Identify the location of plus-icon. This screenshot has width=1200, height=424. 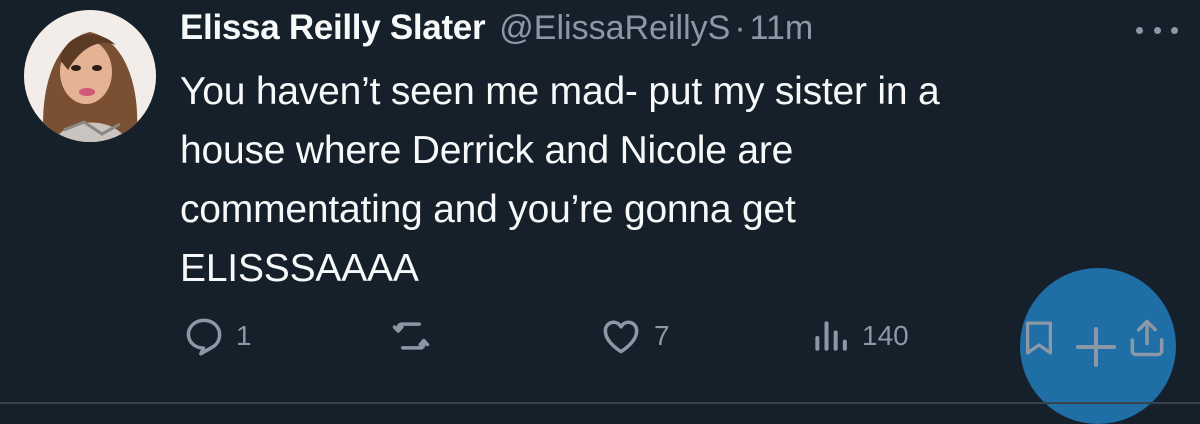
(1096, 347).